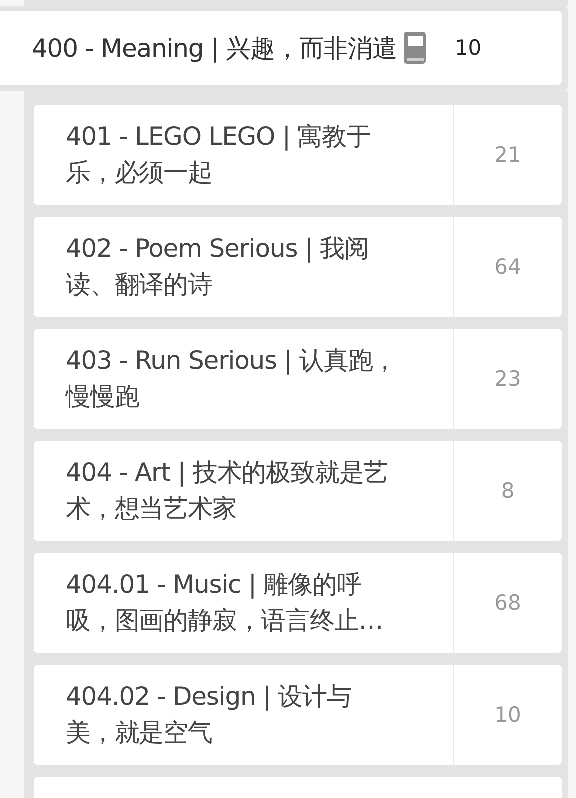  Describe the element at coordinates (227, 491) in the screenshot. I see `item-title: 404 - Art | 技术的极致就是艺 术，想当艺术家` at that location.